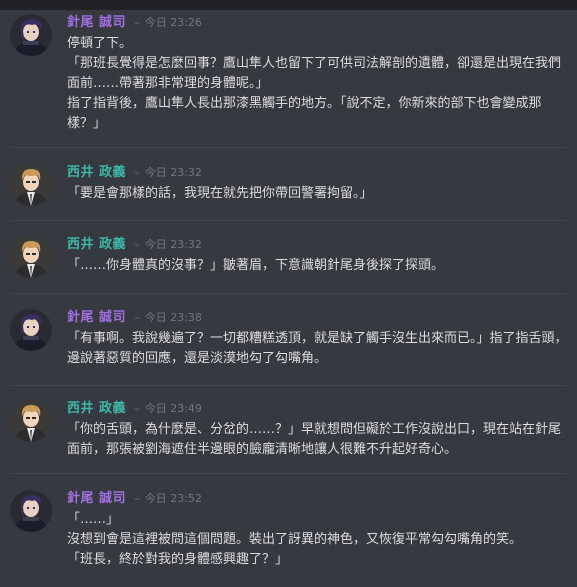 The image size is (577, 587). I want to click on message-content: 「……你身體真的沒事？」皺著眉，下意識朝針尾身後探了探頭。, so click(319, 266).